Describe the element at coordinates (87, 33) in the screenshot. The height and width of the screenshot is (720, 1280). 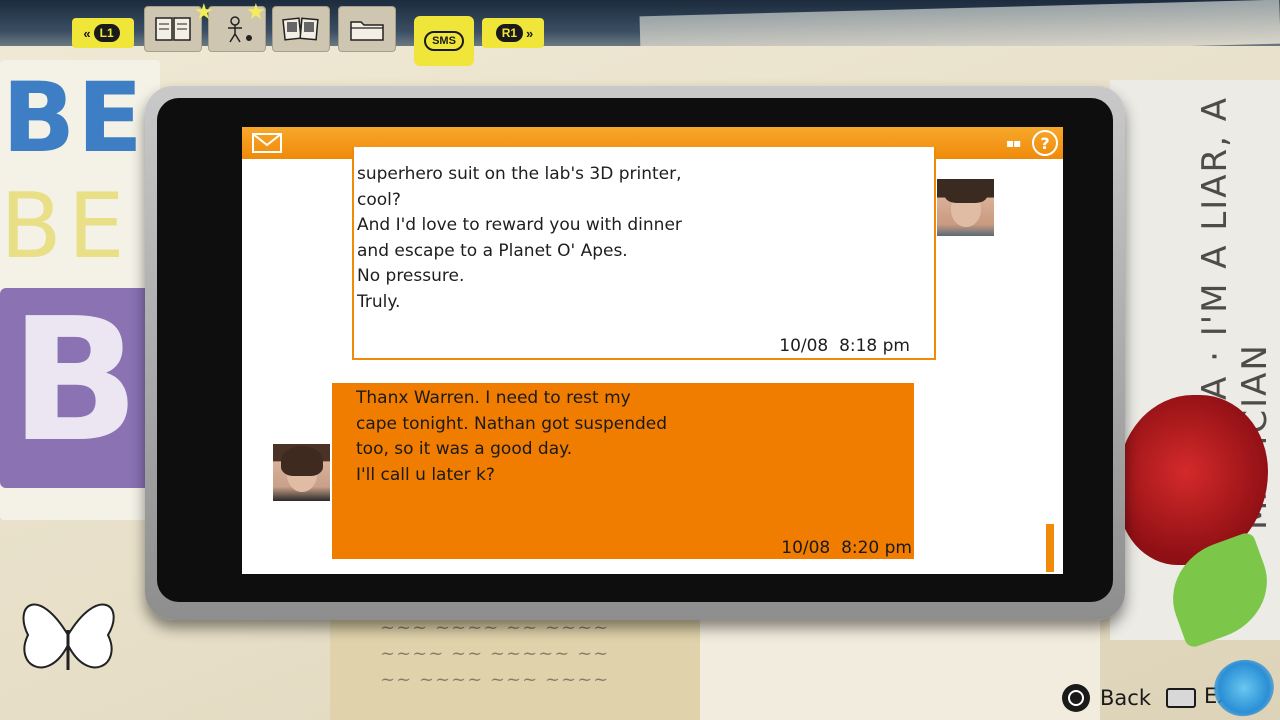
I see `double-chevron-left-icon: «` at that location.